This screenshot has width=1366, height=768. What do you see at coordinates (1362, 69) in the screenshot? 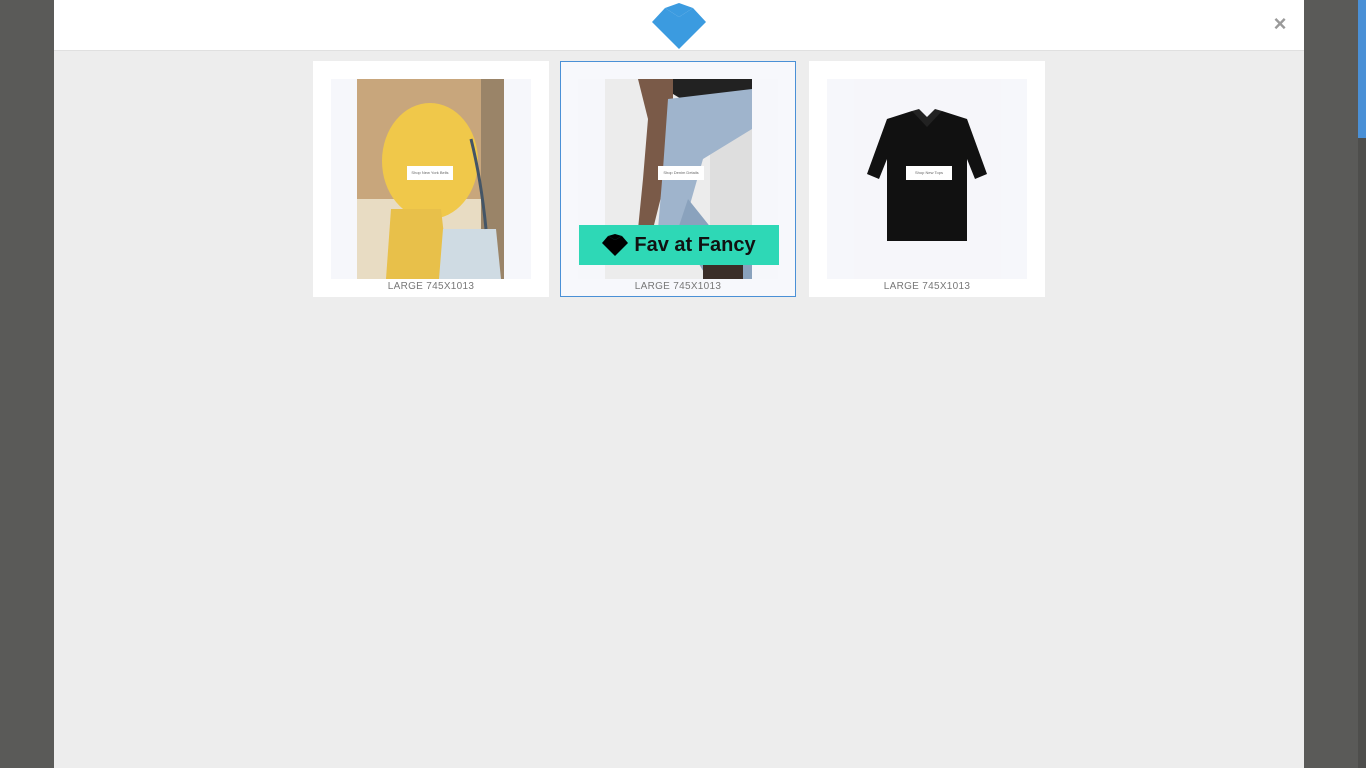
I see `scrollbar-thumb` at bounding box center [1362, 69].